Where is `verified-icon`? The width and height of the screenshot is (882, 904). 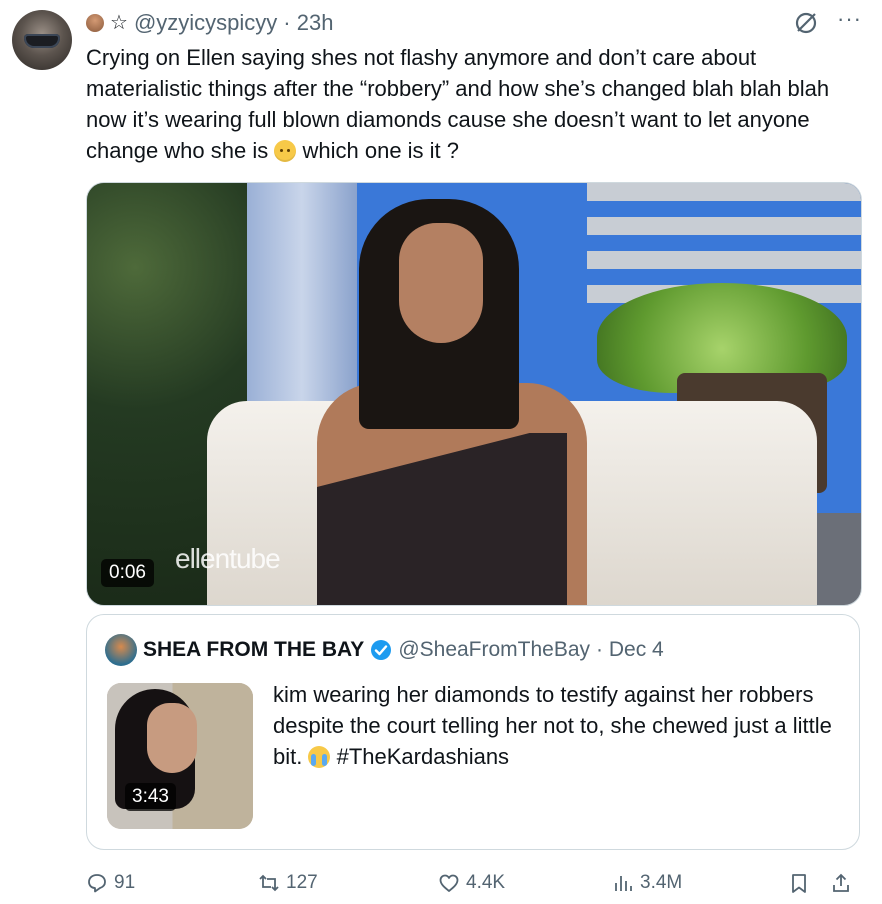
verified-icon is located at coordinates (381, 650).